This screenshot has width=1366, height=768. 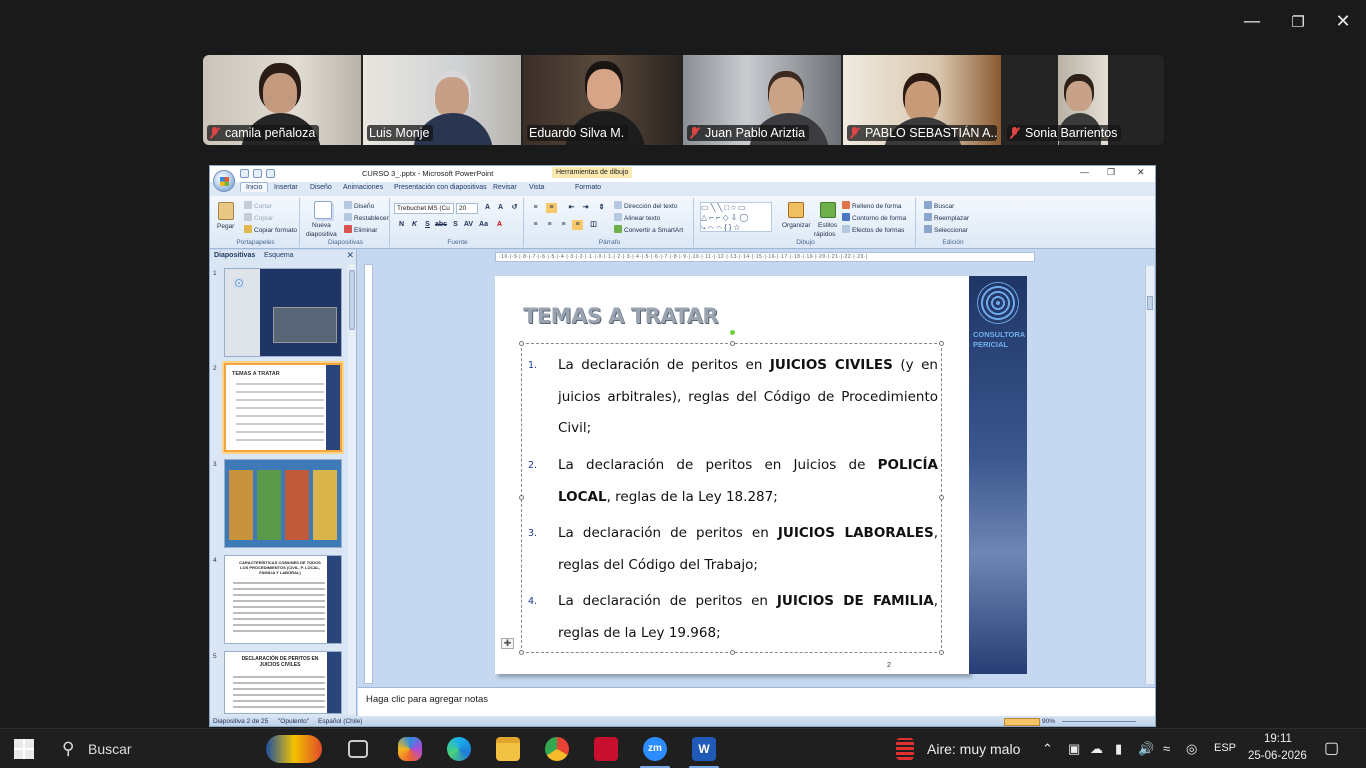 What do you see at coordinates (483, 225) in the screenshot?
I see `case-button: Aa` at bounding box center [483, 225].